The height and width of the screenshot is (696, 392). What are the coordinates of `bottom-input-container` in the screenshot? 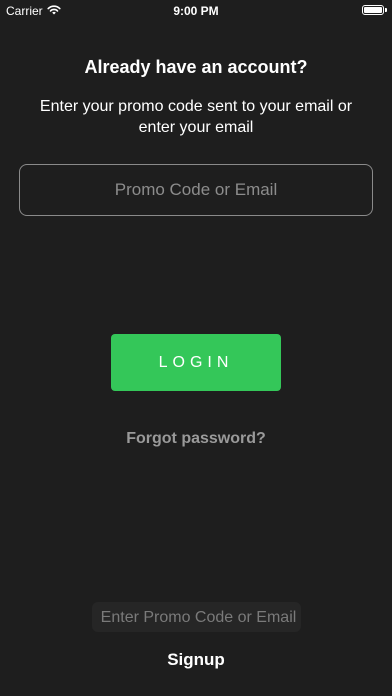 It's located at (198, 618).